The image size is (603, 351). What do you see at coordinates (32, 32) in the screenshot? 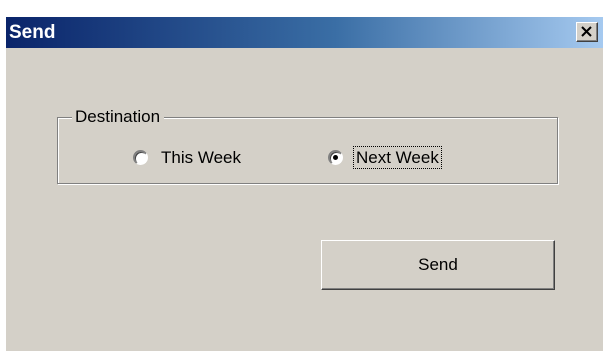
I see `window-title: Send` at bounding box center [32, 32].